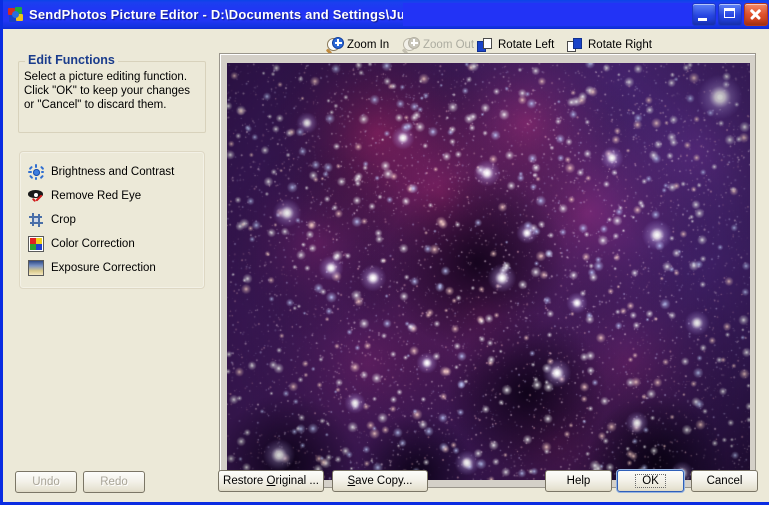  What do you see at coordinates (63, 220) in the screenshot?
I see `function-label: Crop` at bounding box center [63, 220].